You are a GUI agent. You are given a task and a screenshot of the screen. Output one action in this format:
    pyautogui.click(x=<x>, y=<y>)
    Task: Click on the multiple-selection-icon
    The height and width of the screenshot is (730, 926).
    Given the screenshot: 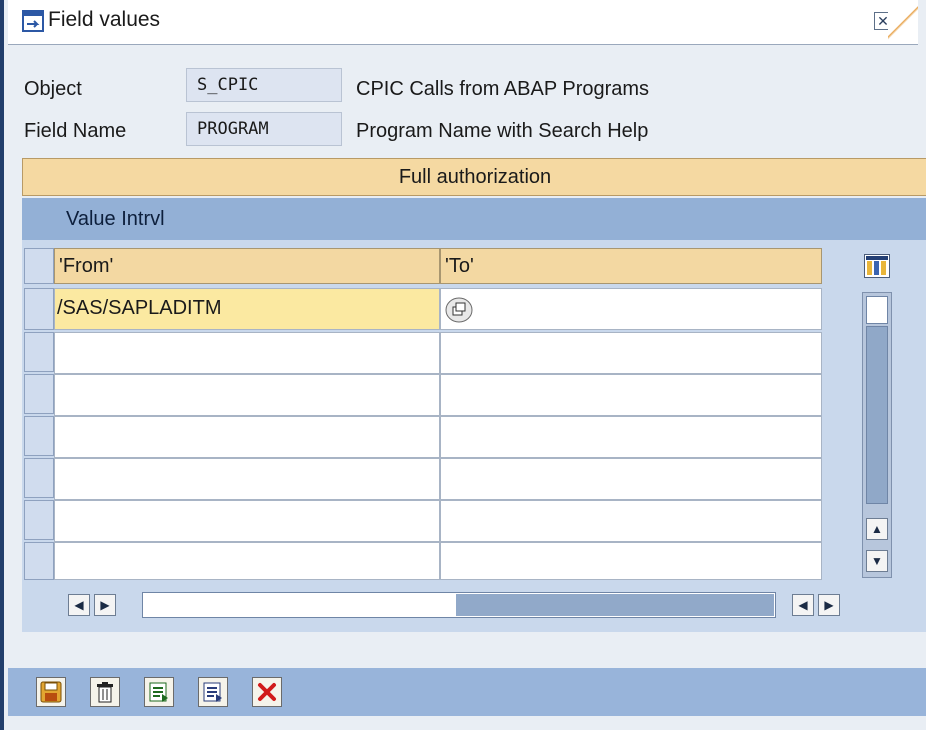 What is the action you would take?
    pyautogui.click(x=459, y=310)
    